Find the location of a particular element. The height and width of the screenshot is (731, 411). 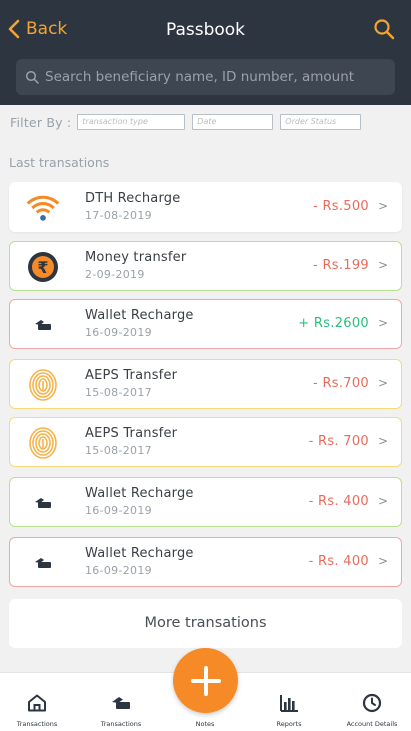

plus-icon is located at coordinates (205, 680).